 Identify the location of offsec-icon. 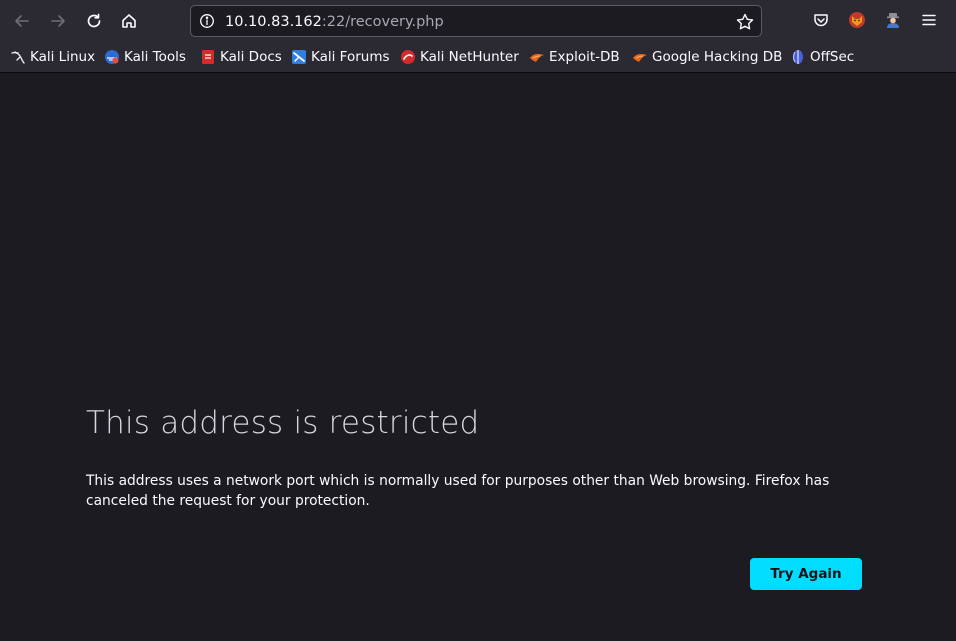
(798, 57).